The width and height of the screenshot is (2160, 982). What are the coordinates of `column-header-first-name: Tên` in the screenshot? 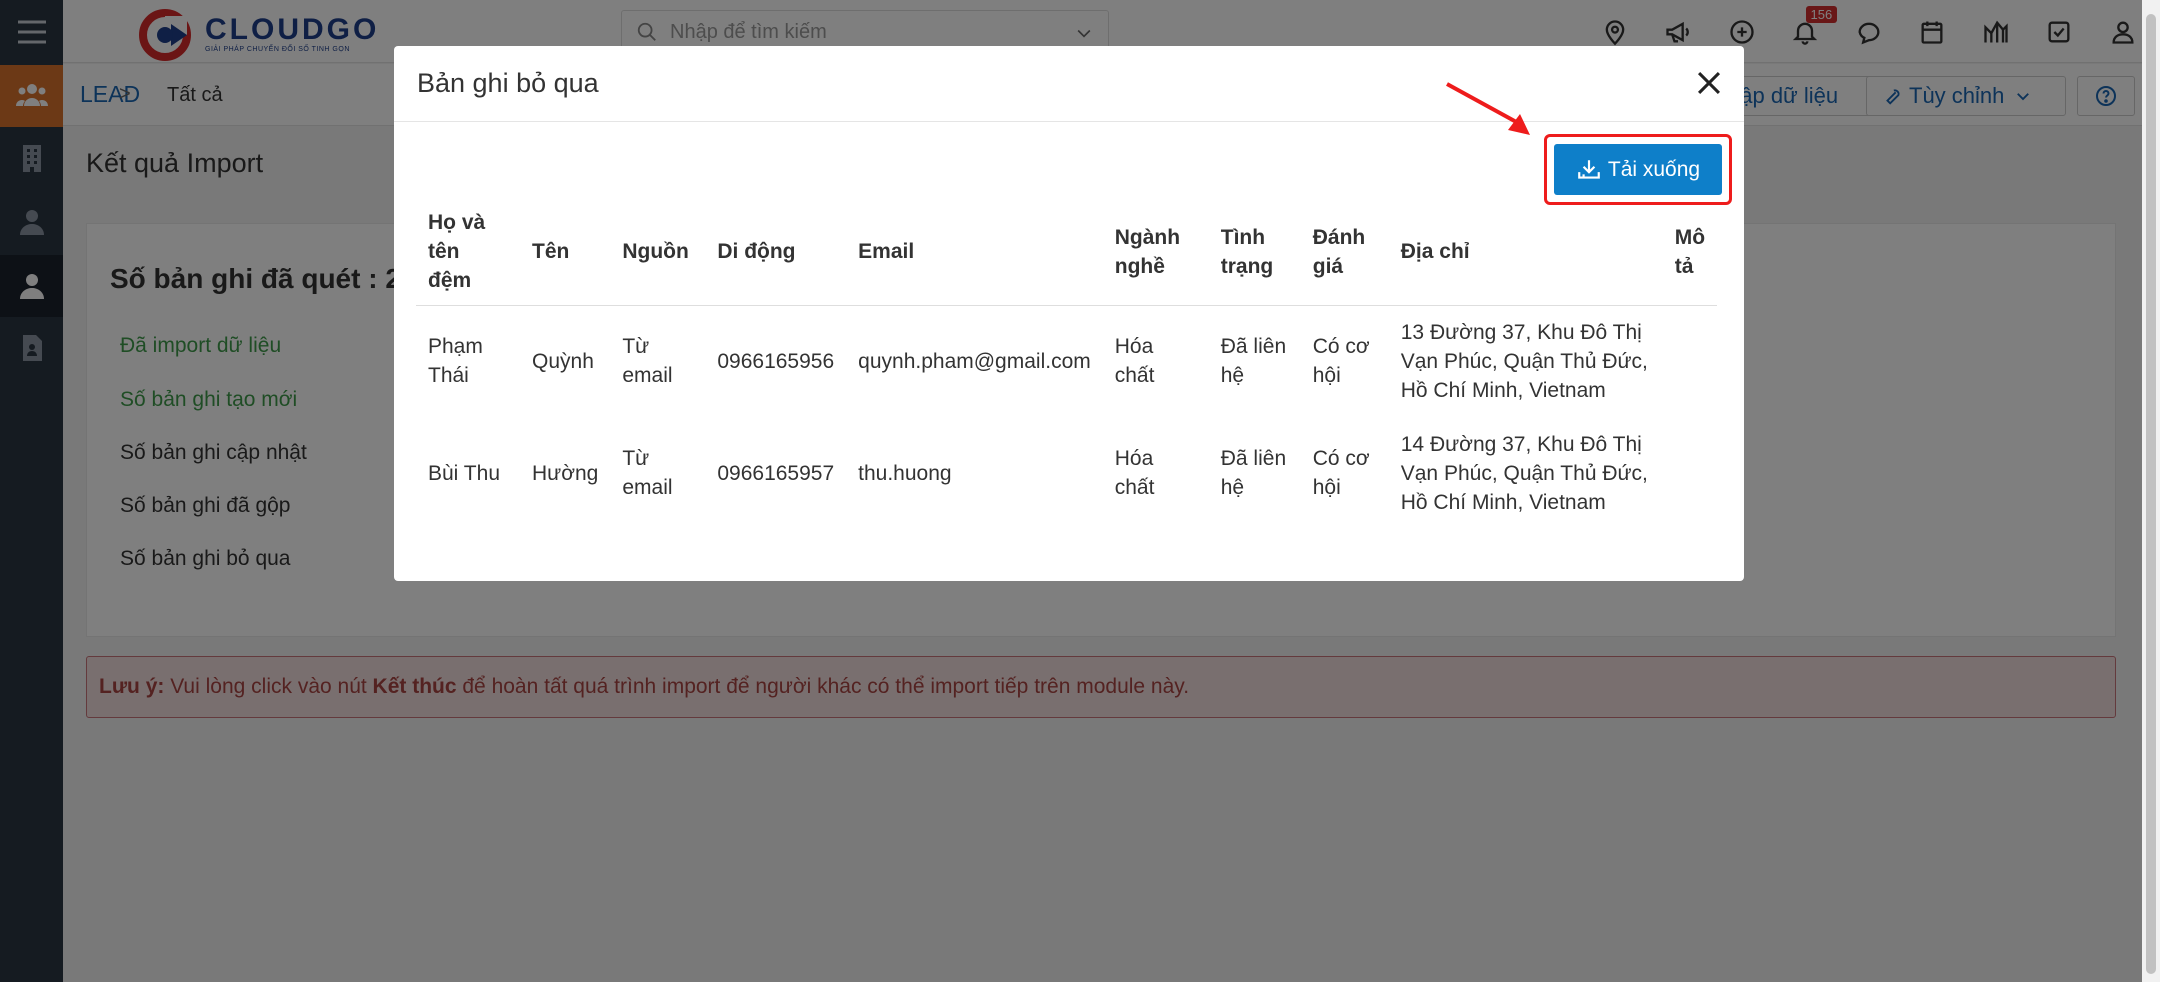 It's located at (565, 252).